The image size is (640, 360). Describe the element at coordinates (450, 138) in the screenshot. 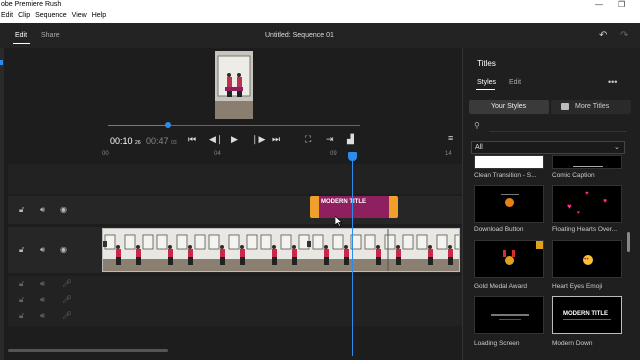

I see `menu-icon: ≡` at that location.